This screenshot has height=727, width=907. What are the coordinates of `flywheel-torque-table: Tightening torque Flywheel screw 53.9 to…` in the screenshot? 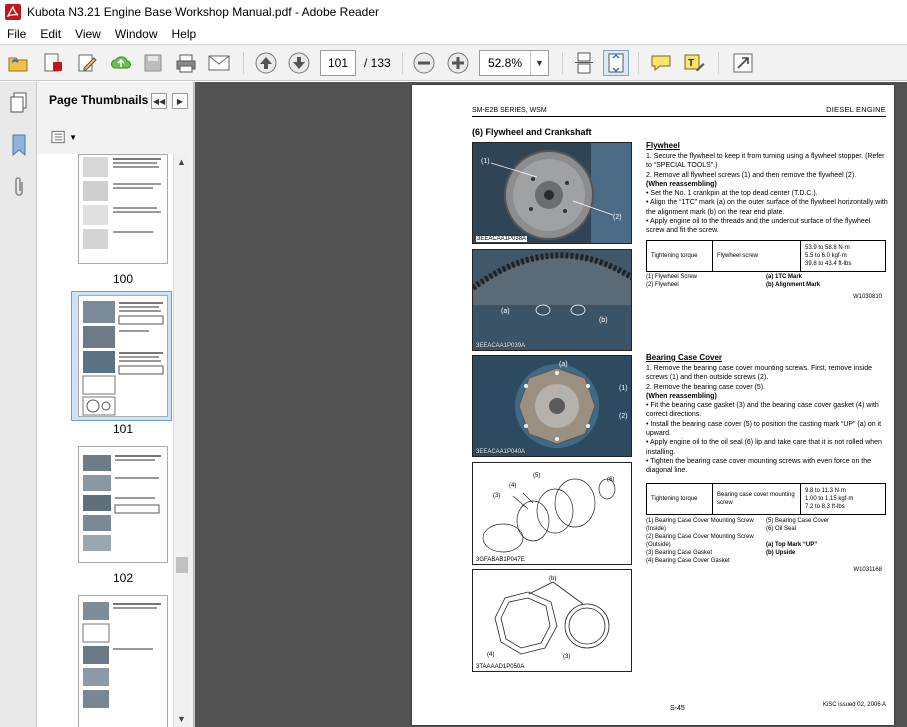 It's located at (766, 256).